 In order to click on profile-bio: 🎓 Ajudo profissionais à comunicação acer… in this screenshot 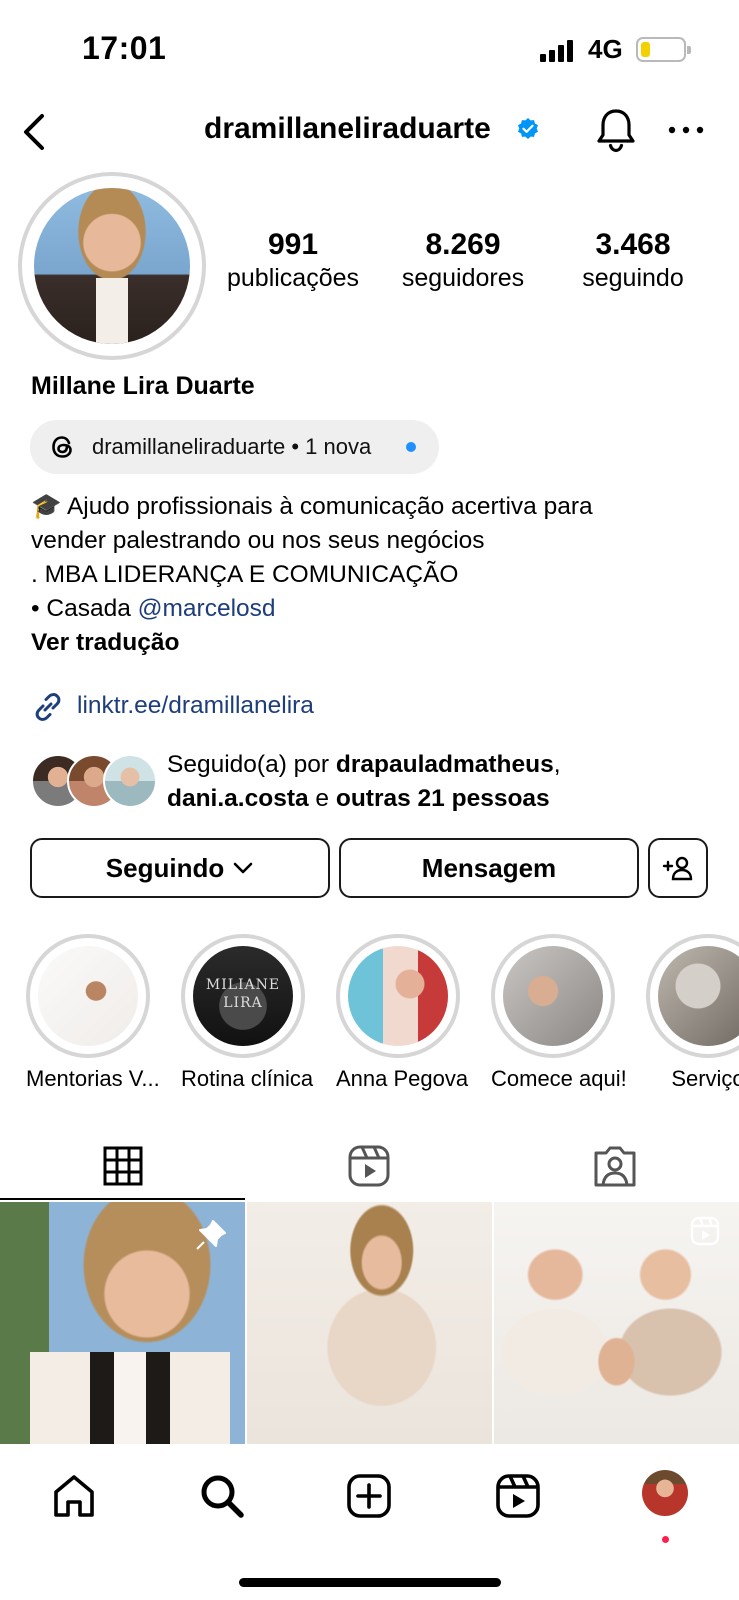, I will do `click(376, 575)`.